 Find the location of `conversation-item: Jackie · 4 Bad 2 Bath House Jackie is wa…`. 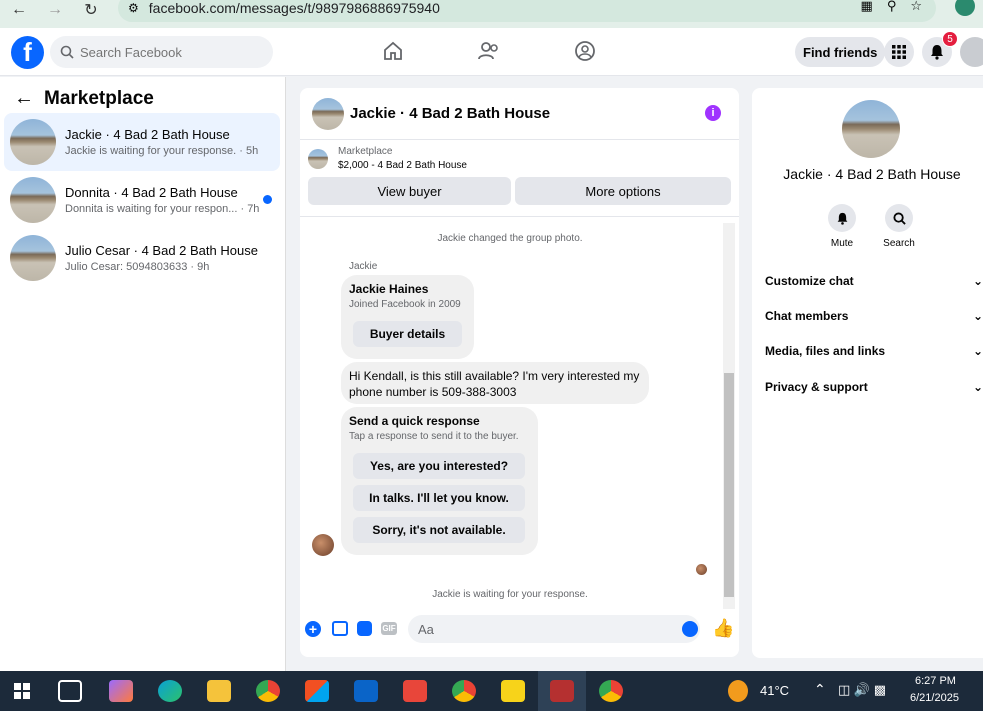

conversation-item: Jackie · 4 Bad 2 Bath House Jackie is wa… is located at coordinates (142, 142).